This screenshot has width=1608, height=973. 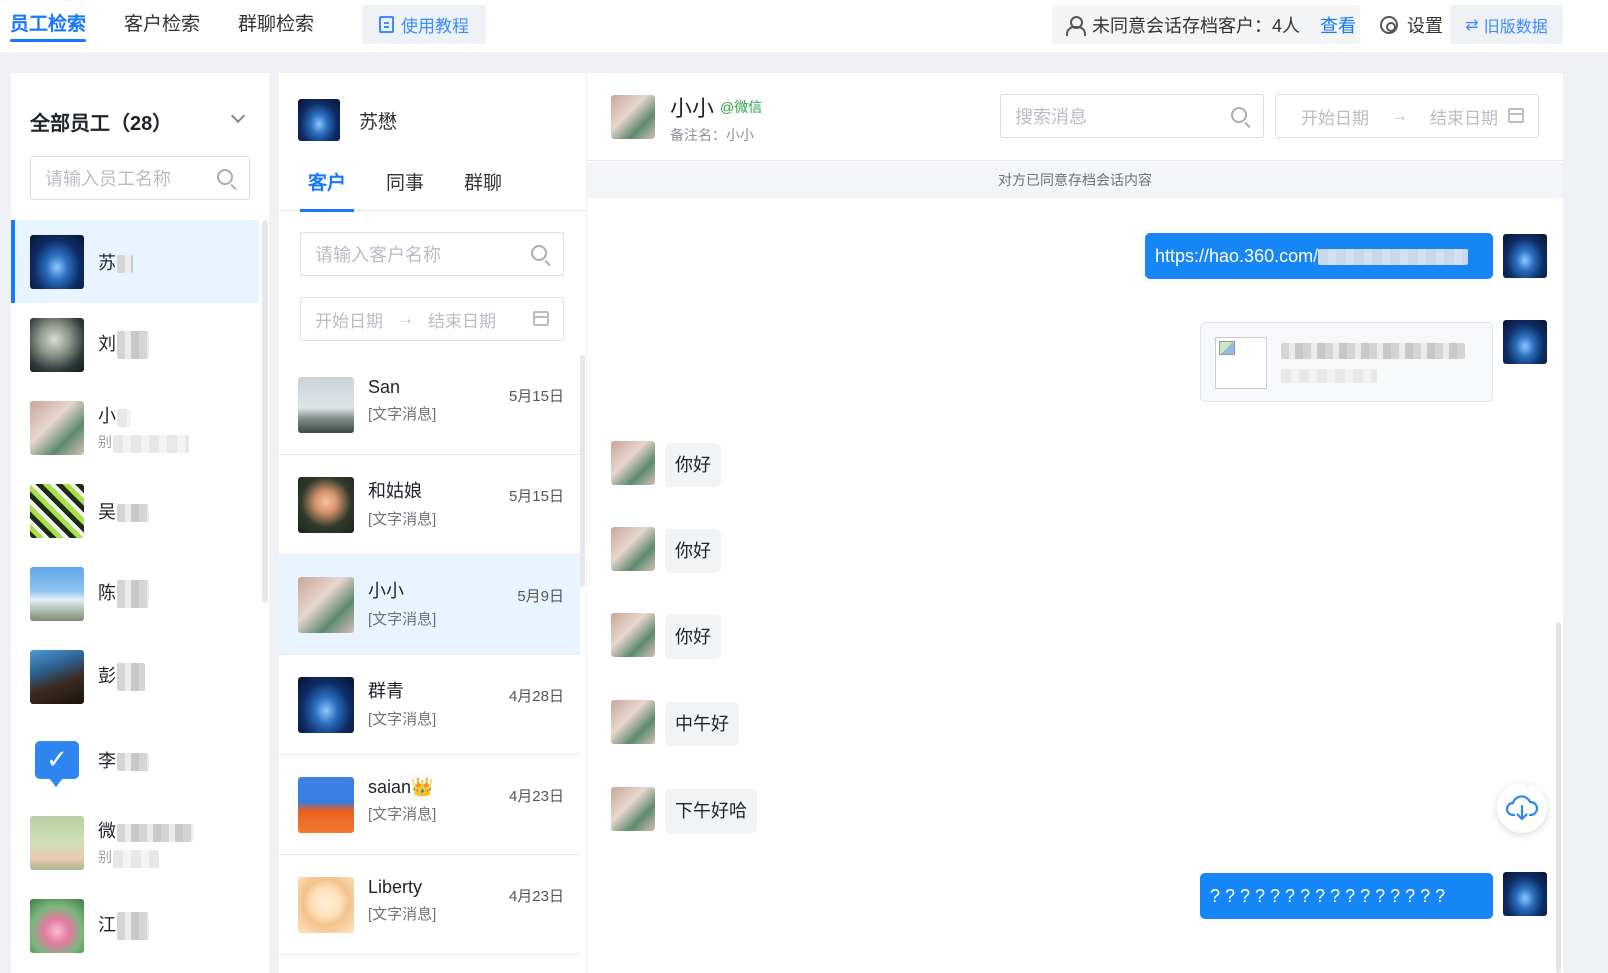 What do you see at coordinates (162, 26) in the screenshot?
I see `tab-customer-search: 客户检索` at bounding box center [162, 26].